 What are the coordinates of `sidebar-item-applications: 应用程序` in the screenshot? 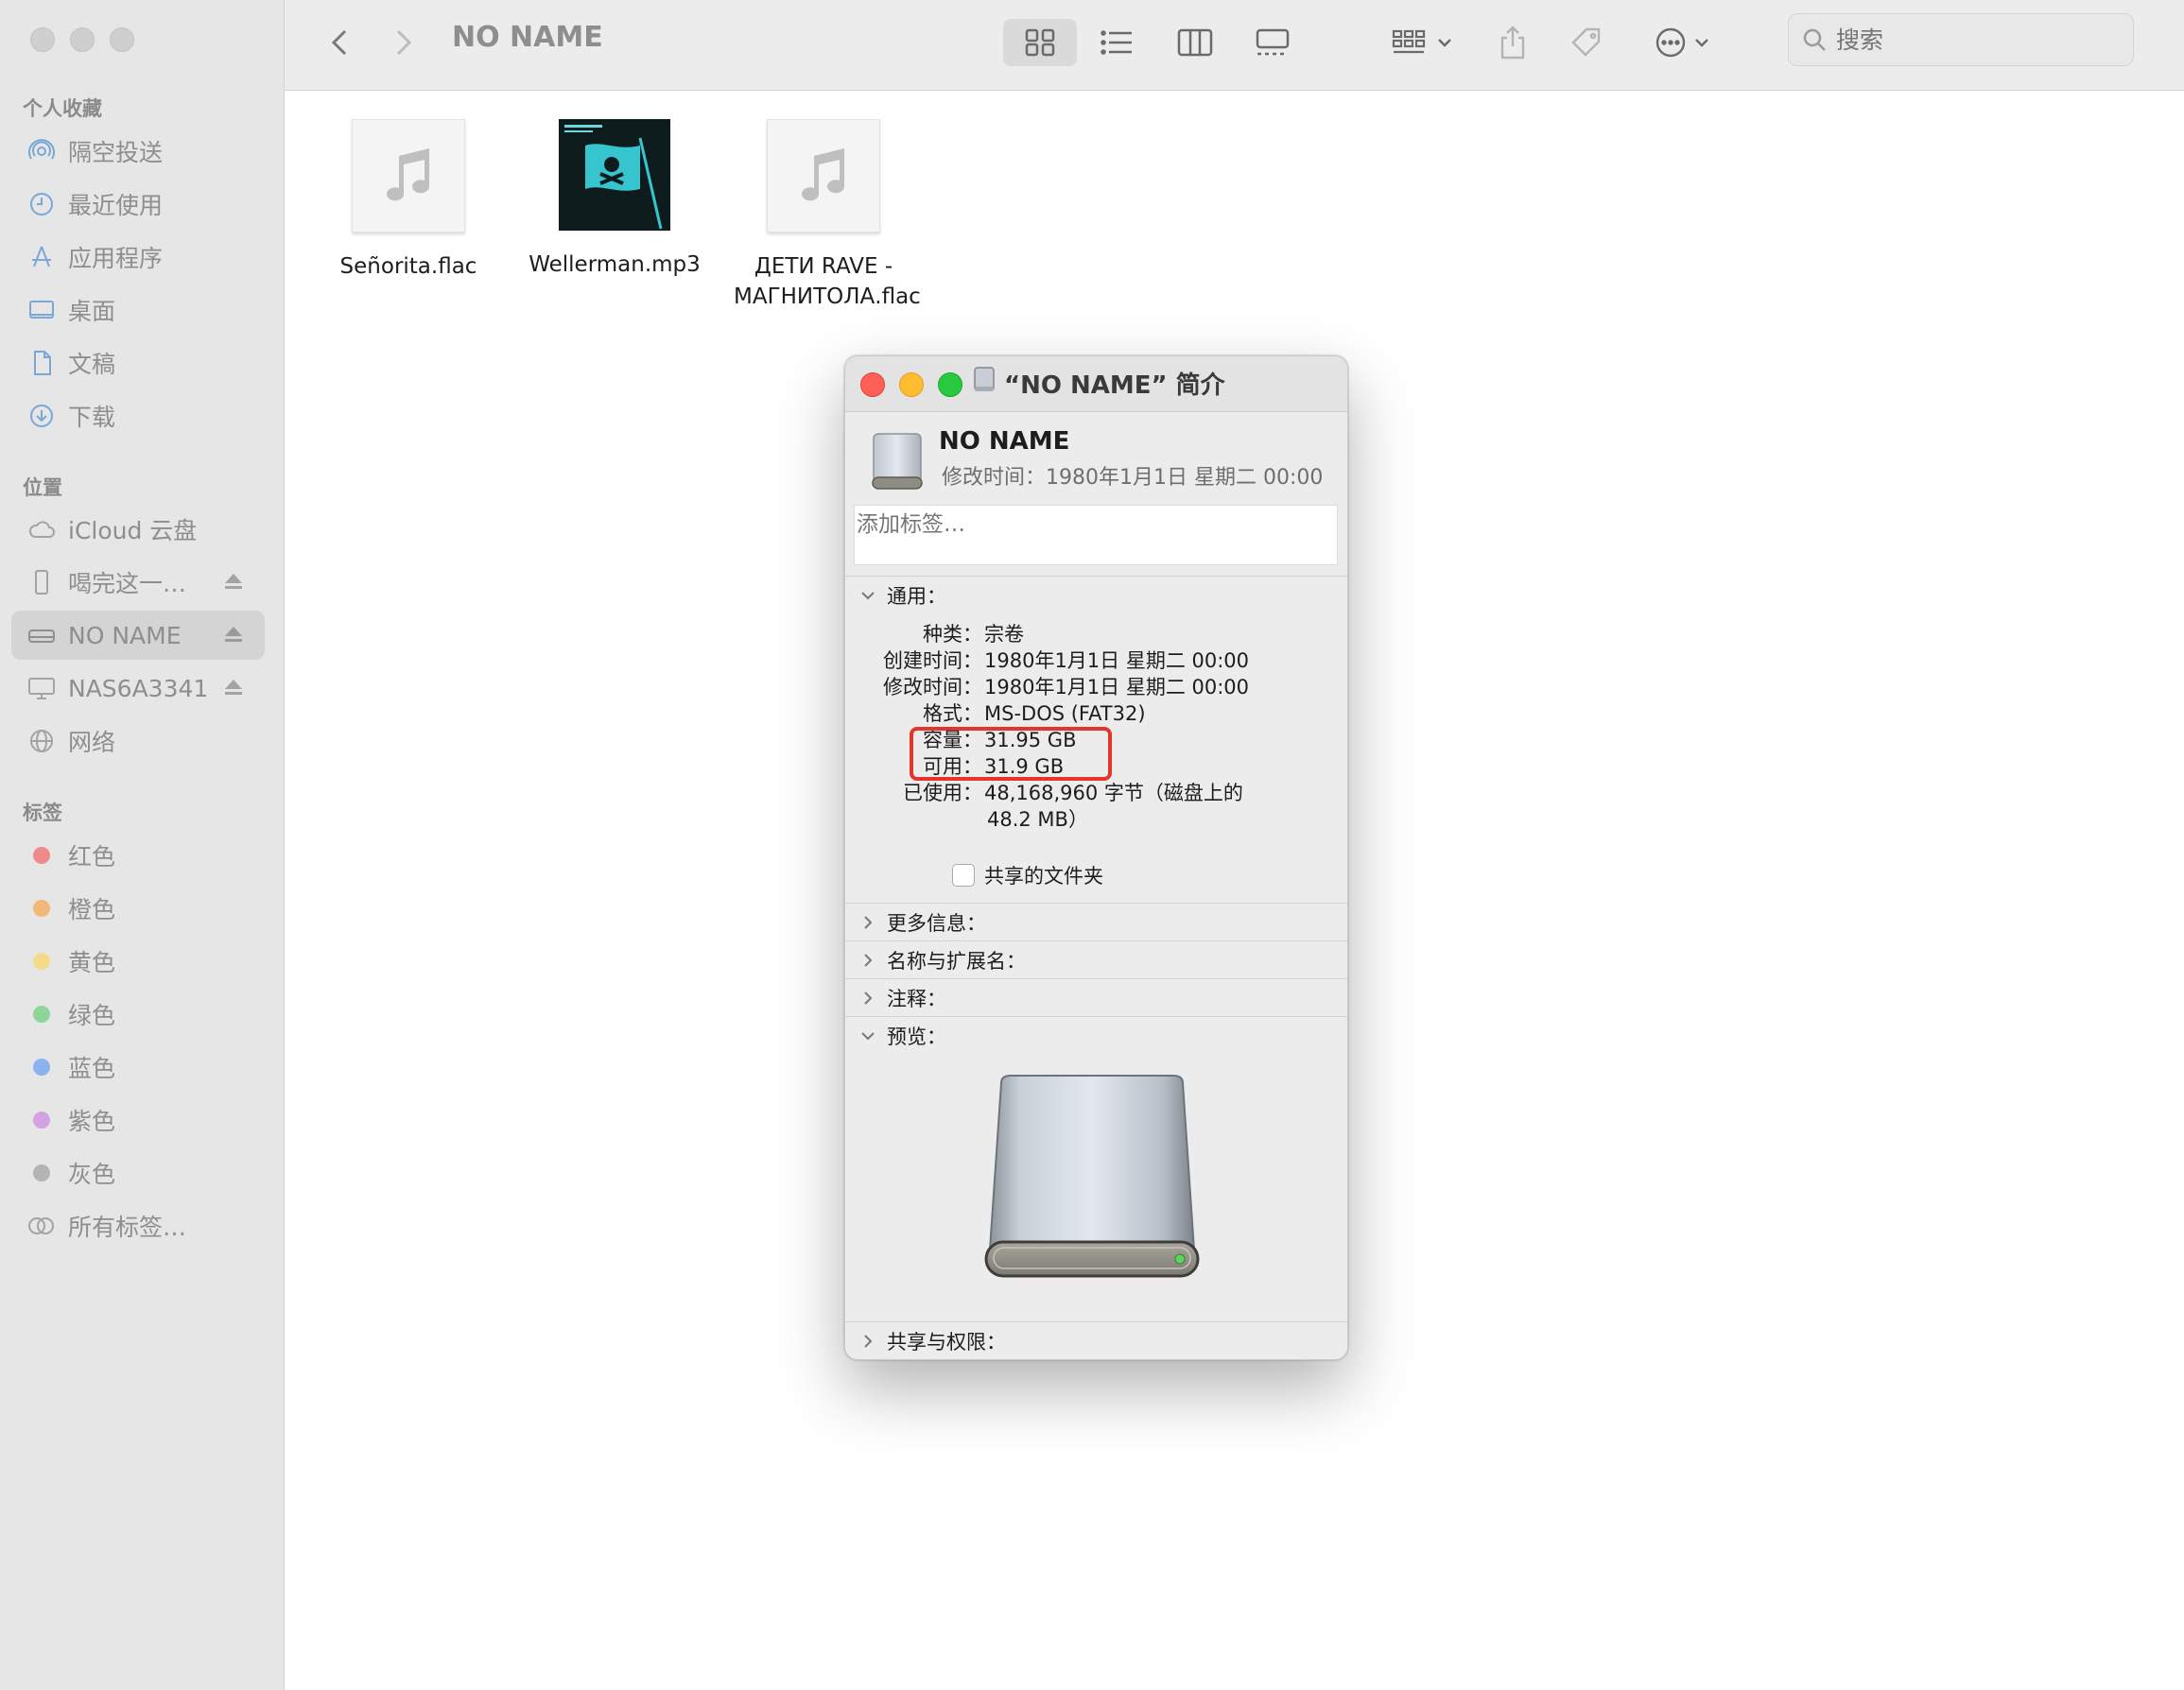 It's located at (138, 257).